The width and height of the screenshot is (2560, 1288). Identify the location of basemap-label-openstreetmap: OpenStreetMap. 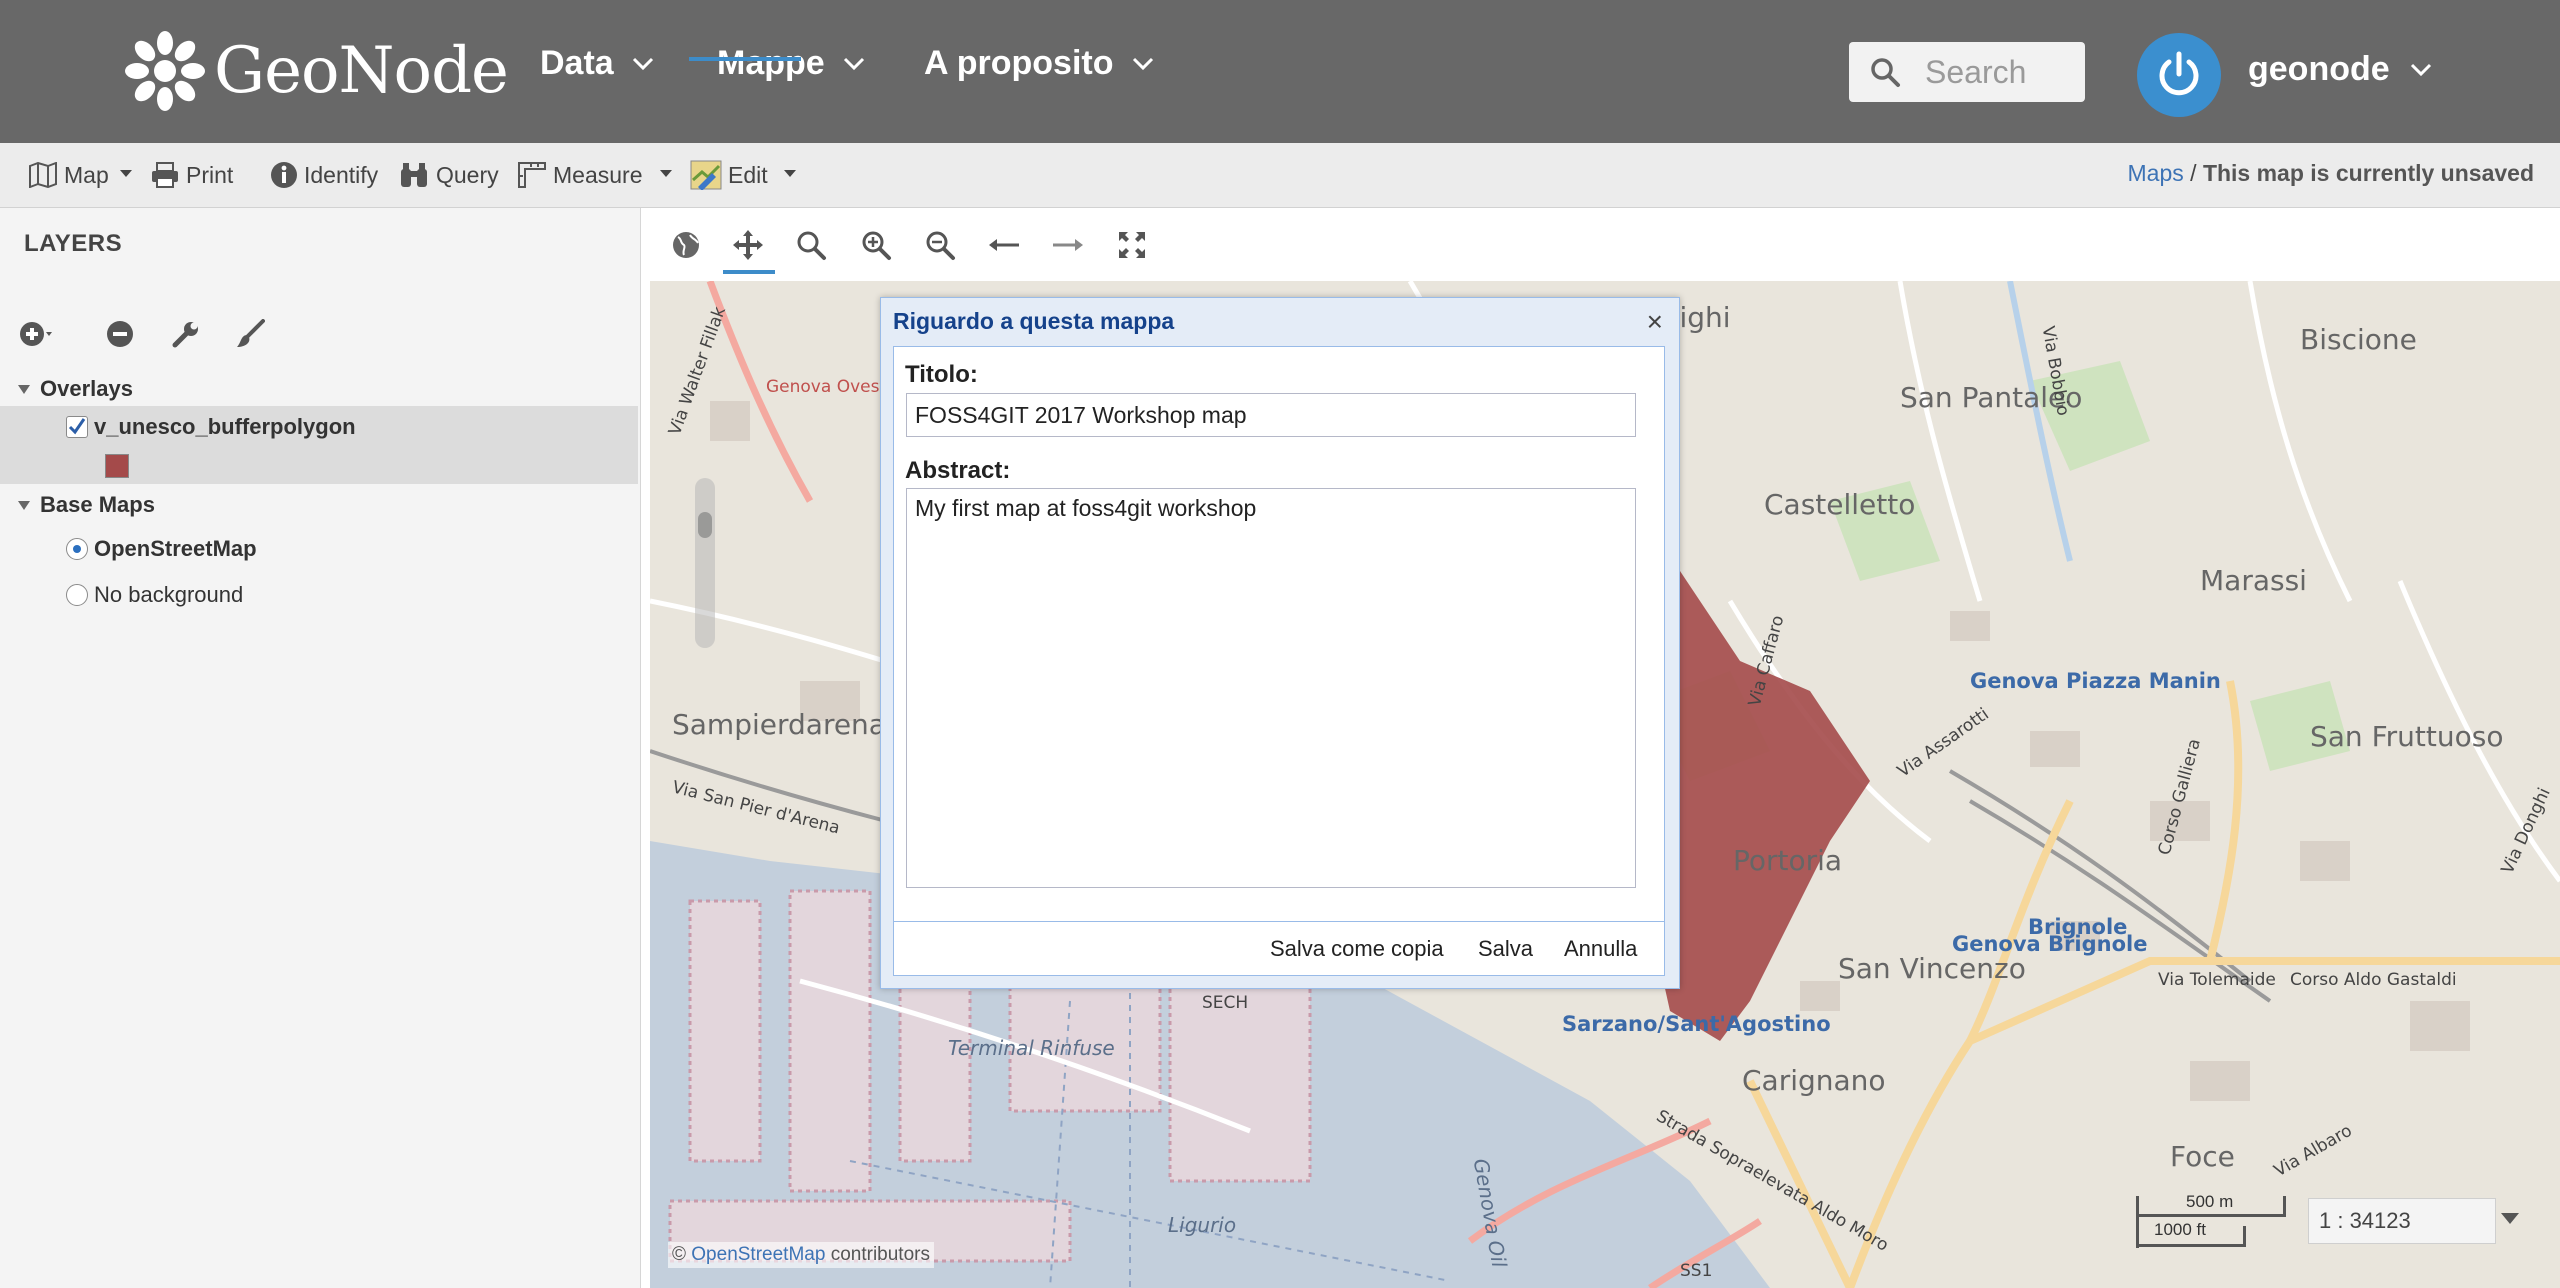
(175, 548).